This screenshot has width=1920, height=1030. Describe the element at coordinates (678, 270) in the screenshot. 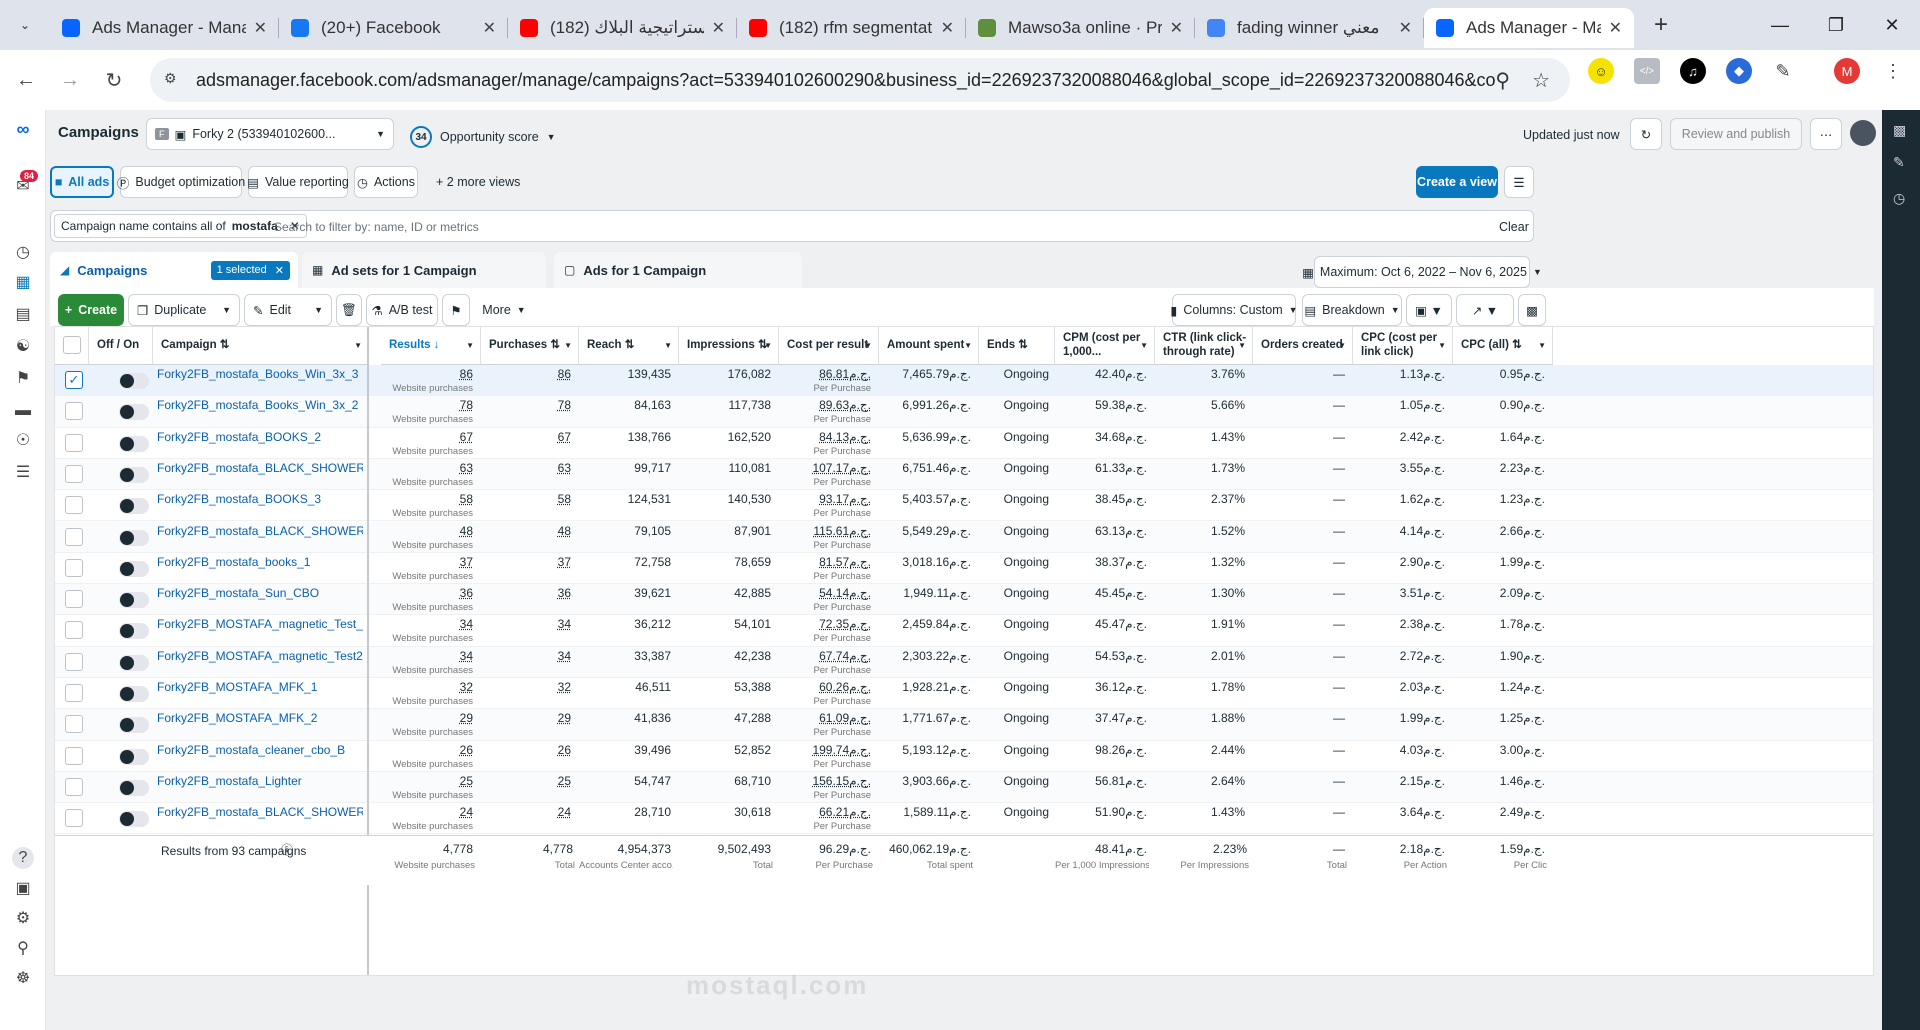

I see `tab-ads: ▢ Ads for 1 Campaign` at that location.